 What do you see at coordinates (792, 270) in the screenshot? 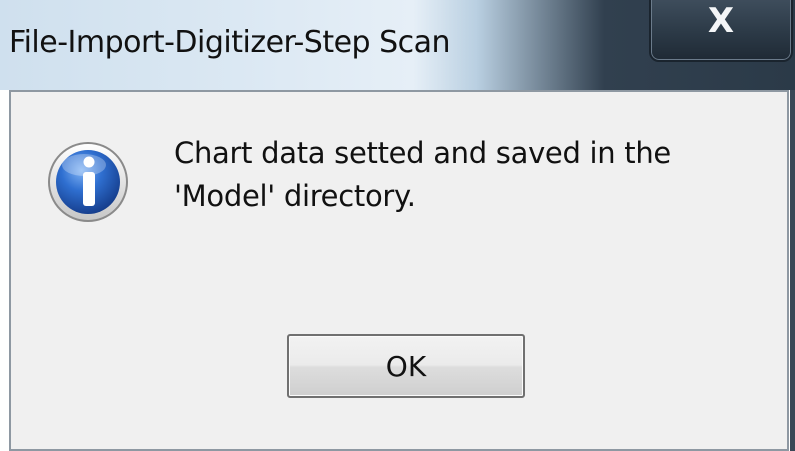
I see `window-frame-edge` at bounding box center [792, 270].